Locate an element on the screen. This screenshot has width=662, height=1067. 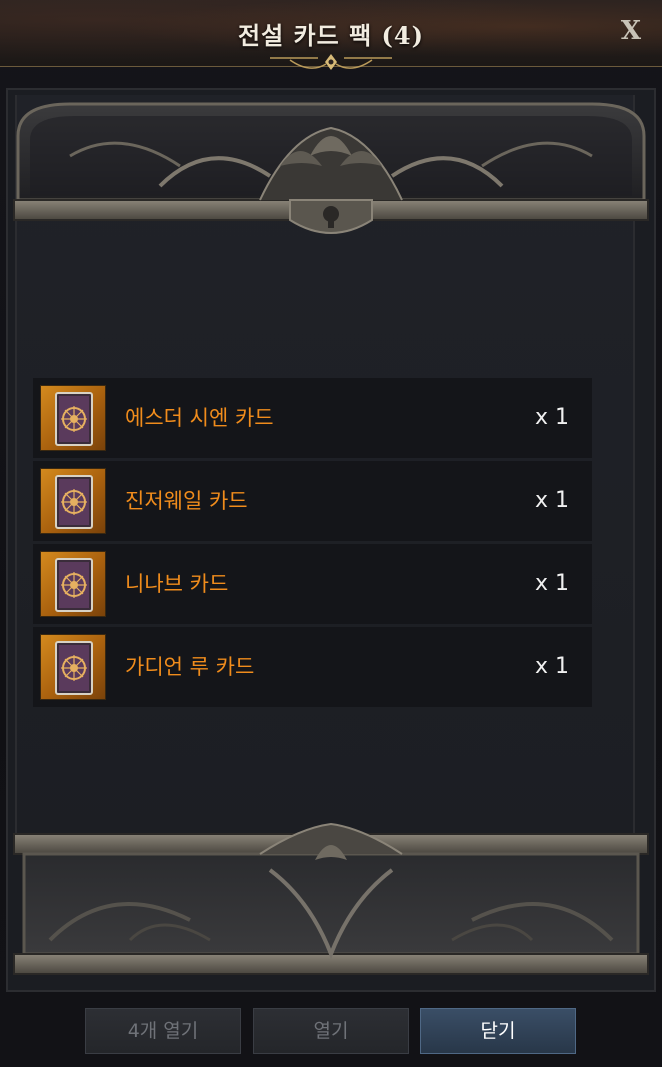
window-title: 전설 카드 팩 (4) is located at coordinates (331, 35).